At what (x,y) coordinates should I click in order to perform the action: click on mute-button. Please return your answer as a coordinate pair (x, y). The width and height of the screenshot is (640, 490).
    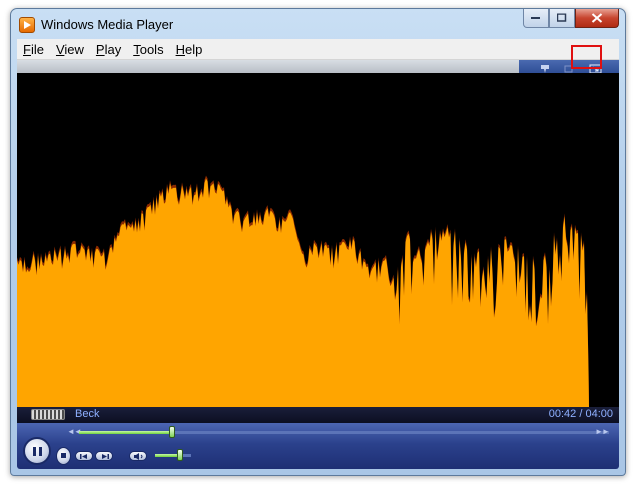
    Looking at the image, I should click on (138, 456).